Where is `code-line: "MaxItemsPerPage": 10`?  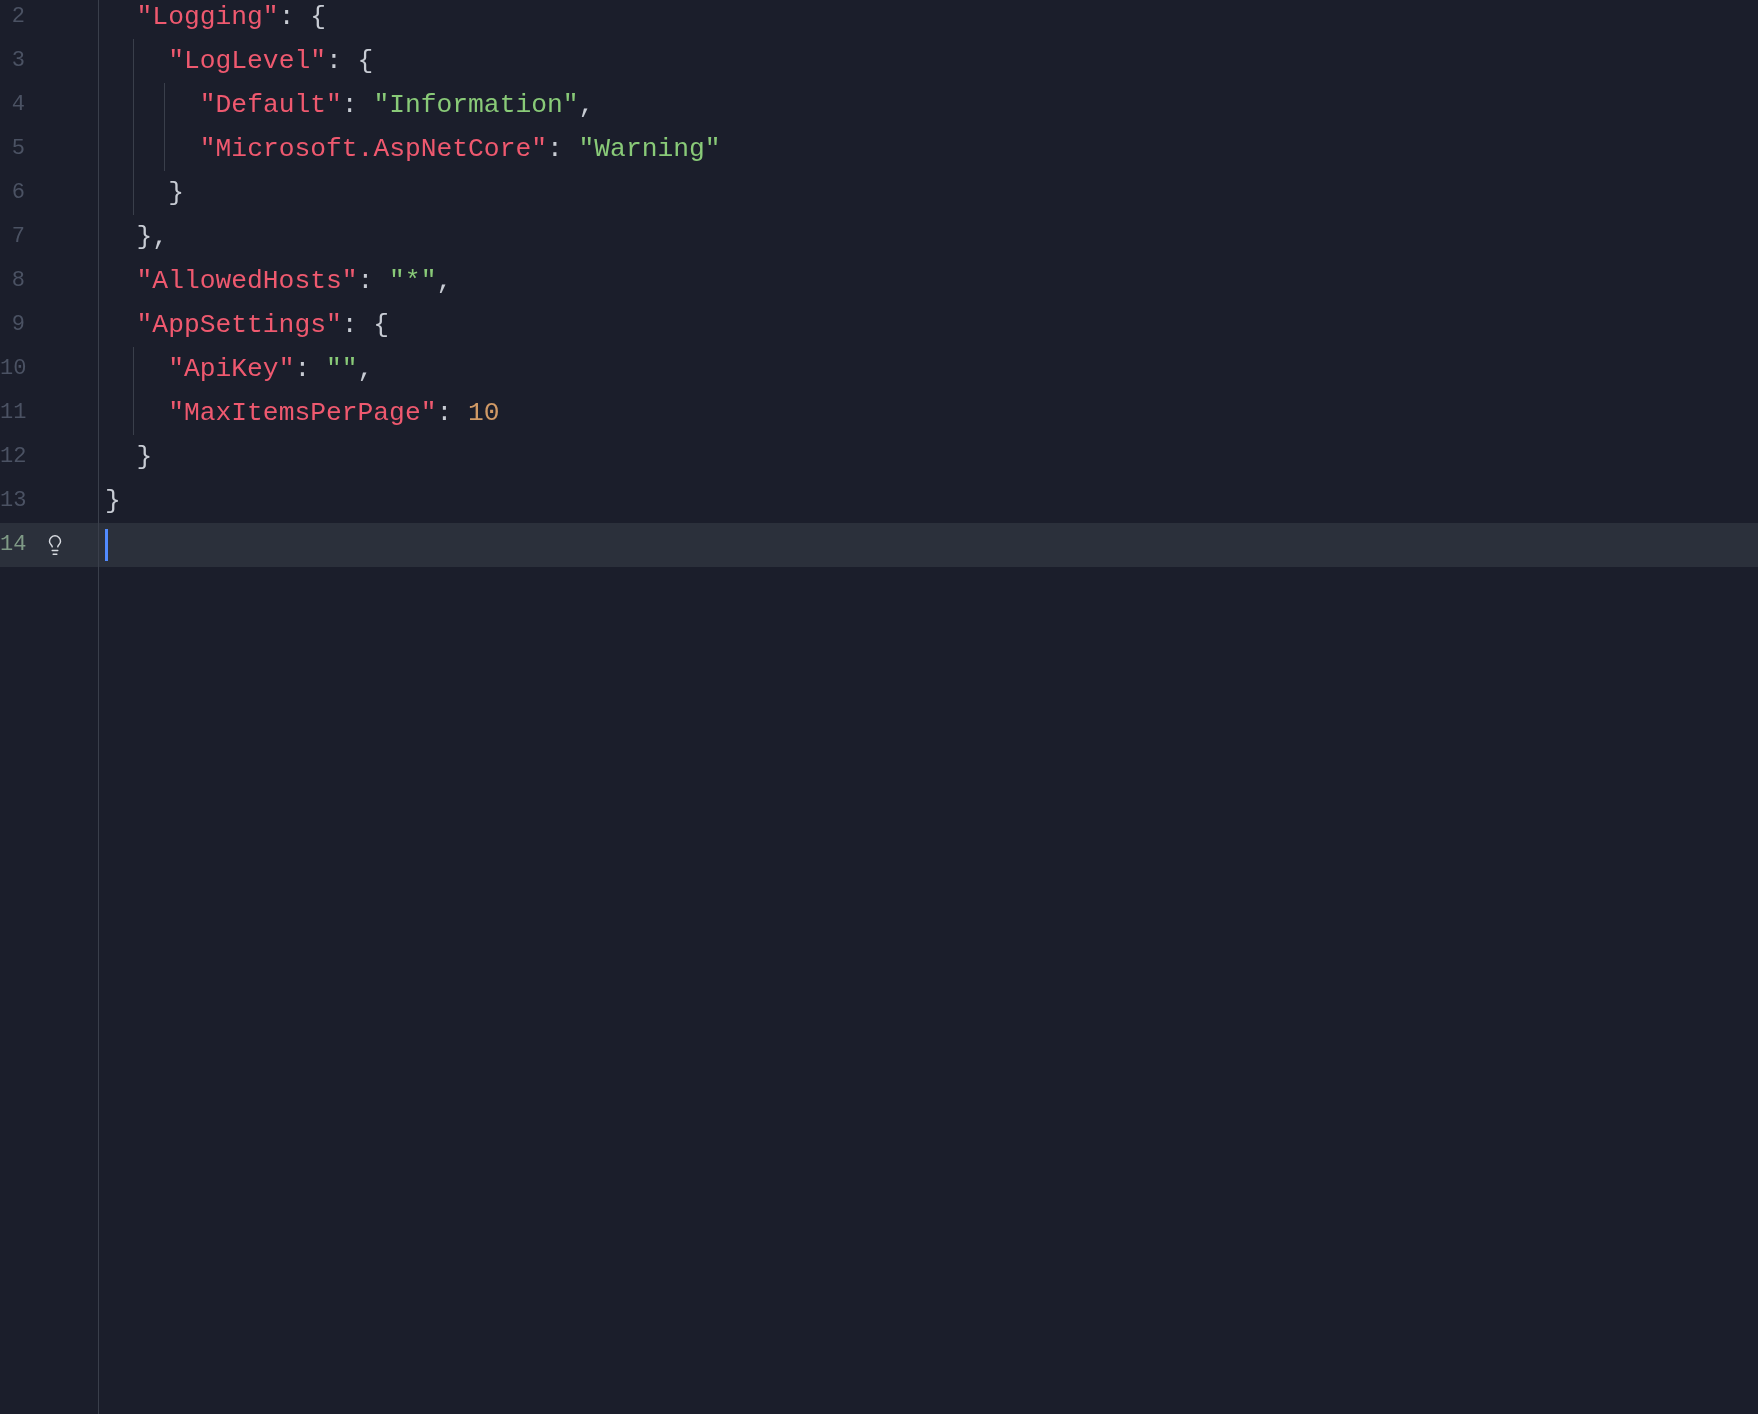 code-line: "MaxItemsPerPage": 10 is located at coordinates (334, 413).